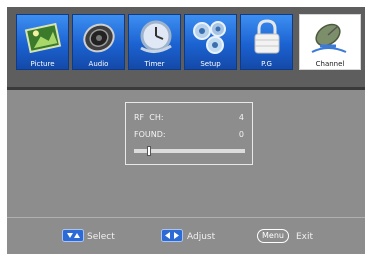 The width and height of the screenshot is (365, 254). I want to click on tab-timer: Timer, so click(154, 42).